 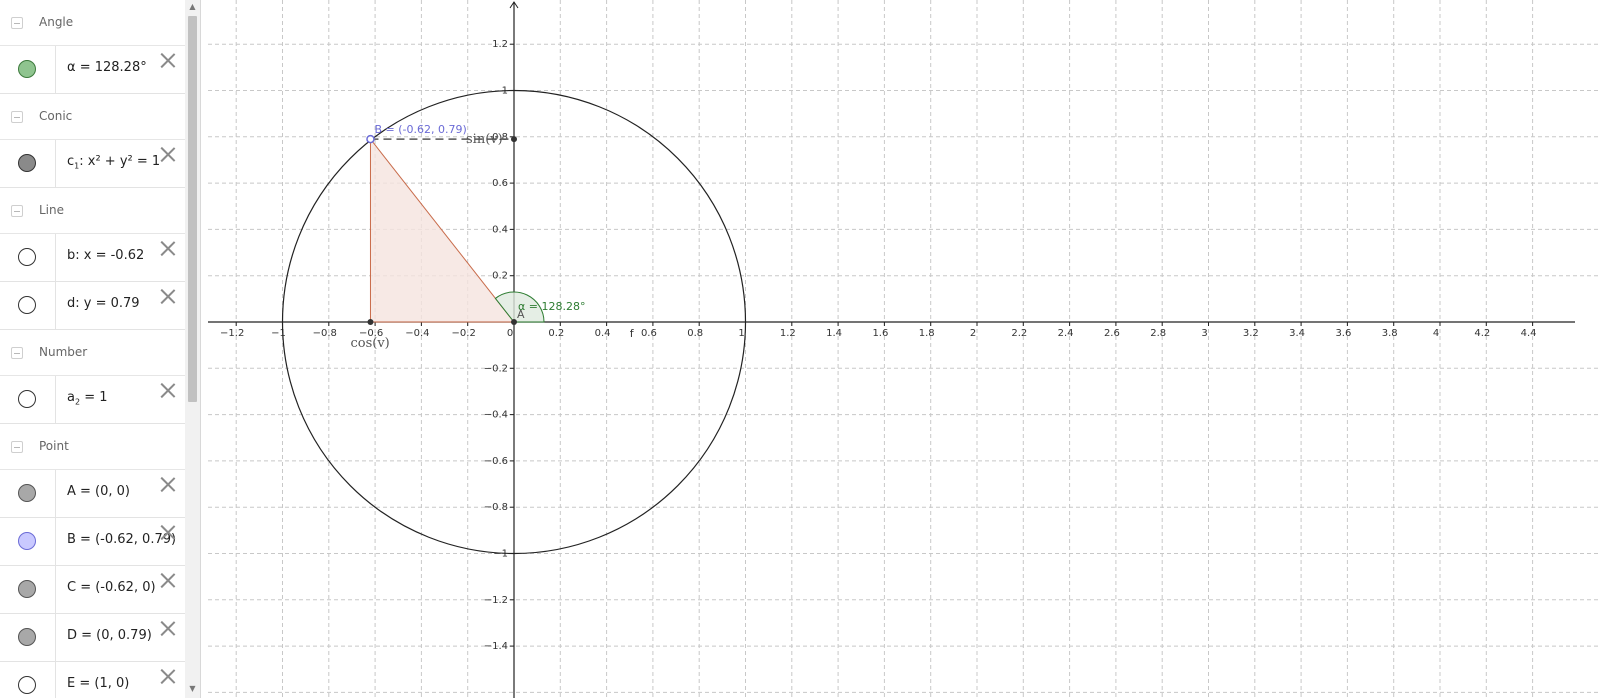 I want to click on algebra-item: A = (0, 0), so click(x=92, y=494).